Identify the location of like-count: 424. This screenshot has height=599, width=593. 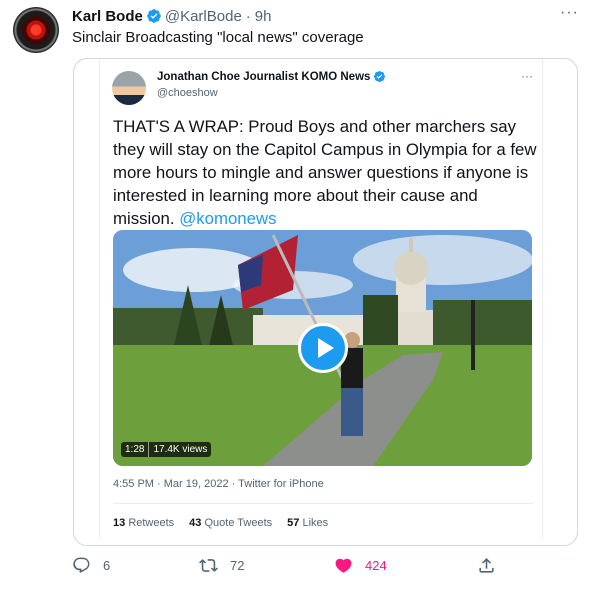
(376, 565).